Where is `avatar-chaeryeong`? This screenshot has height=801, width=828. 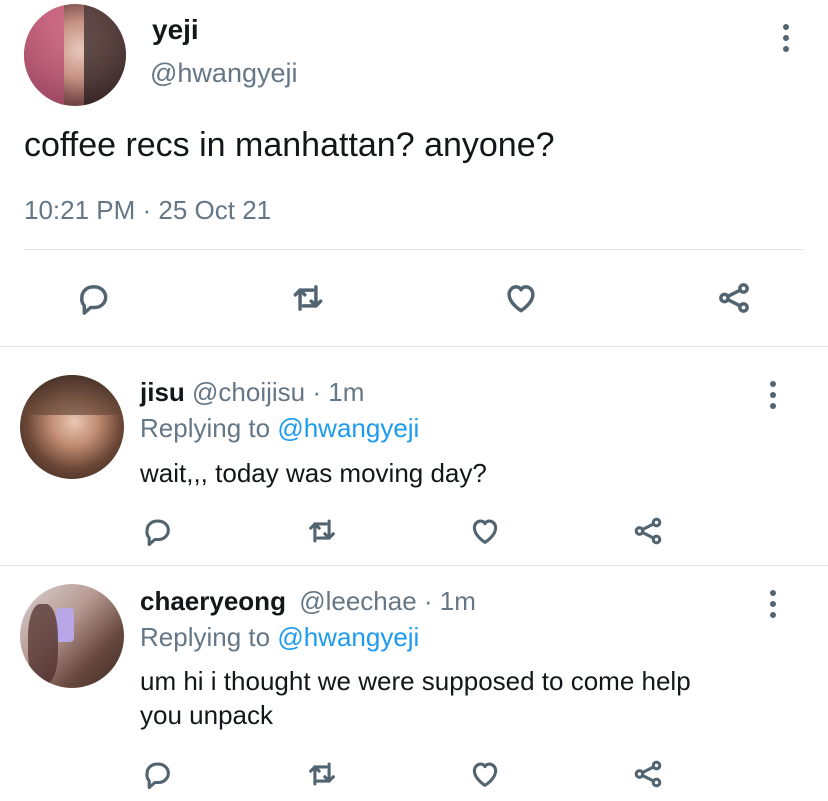 avatar-chaeryeong is located at coordinates (72, 636).